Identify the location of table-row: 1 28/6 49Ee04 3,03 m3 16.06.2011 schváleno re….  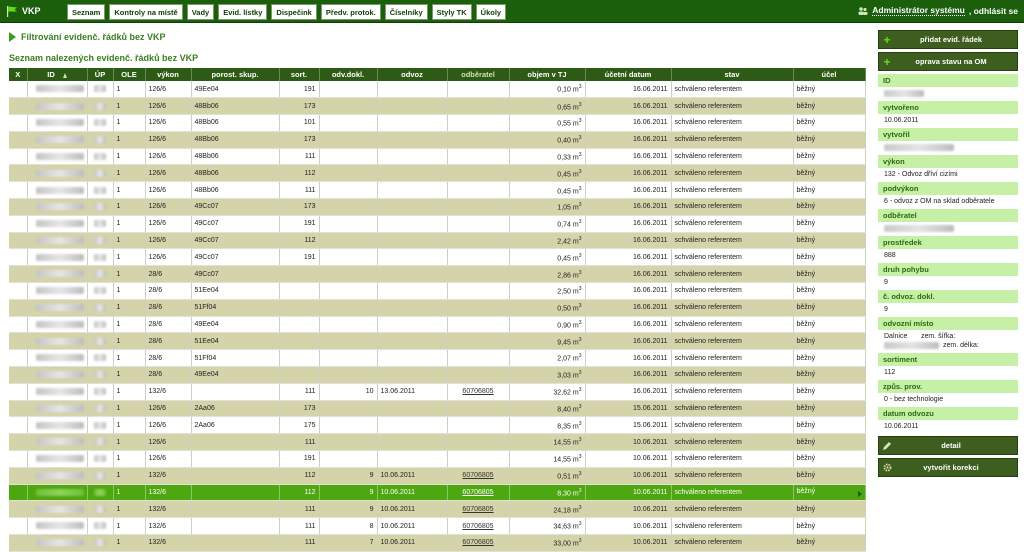
(437, 375).